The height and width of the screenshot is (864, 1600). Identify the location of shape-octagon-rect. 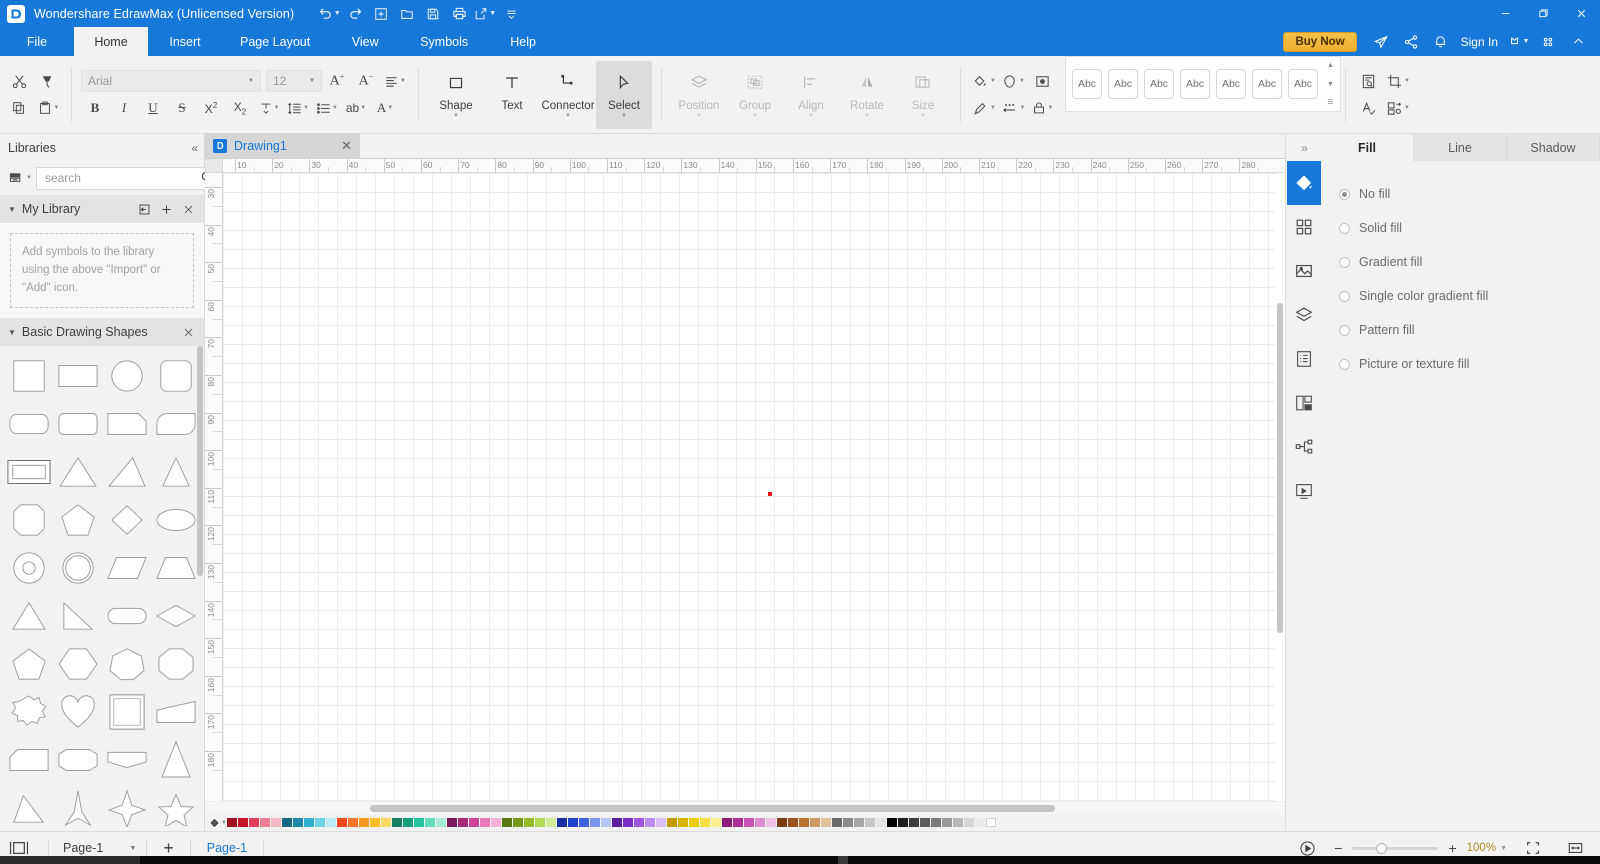
(28, 520).